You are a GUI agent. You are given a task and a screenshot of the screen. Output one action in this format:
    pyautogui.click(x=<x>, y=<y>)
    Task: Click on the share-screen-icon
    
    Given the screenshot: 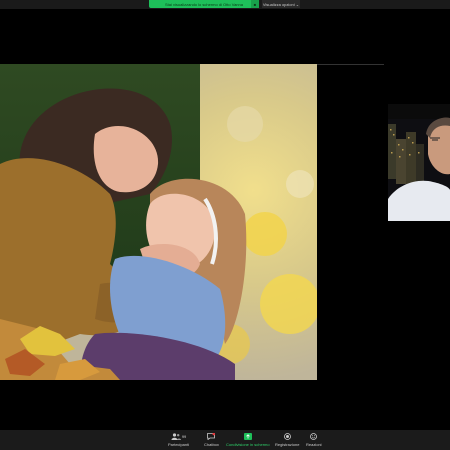 What is the action you would take?
    pyautogui.click(x=247, y=436)
    